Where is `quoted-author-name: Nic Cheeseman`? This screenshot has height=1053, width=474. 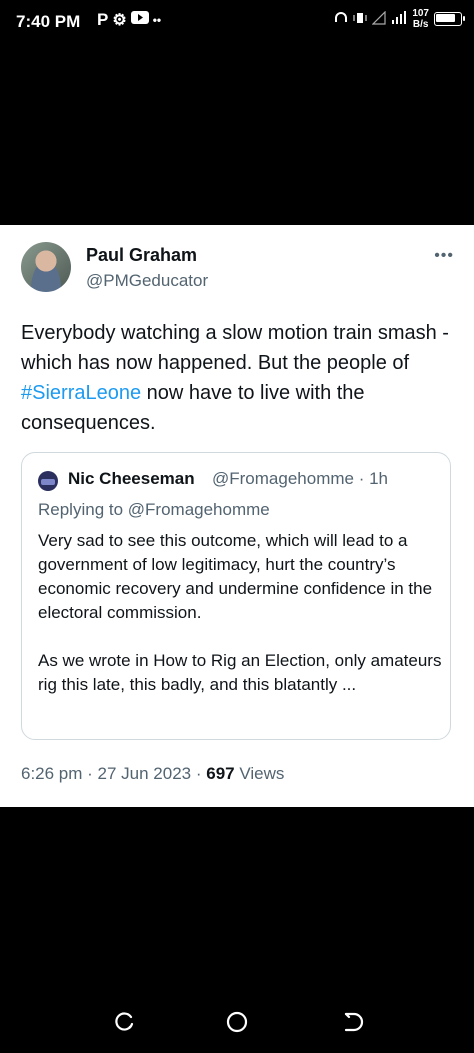
quoted-author-name: Nic Cheeseman is located at coordinates (131, 478).